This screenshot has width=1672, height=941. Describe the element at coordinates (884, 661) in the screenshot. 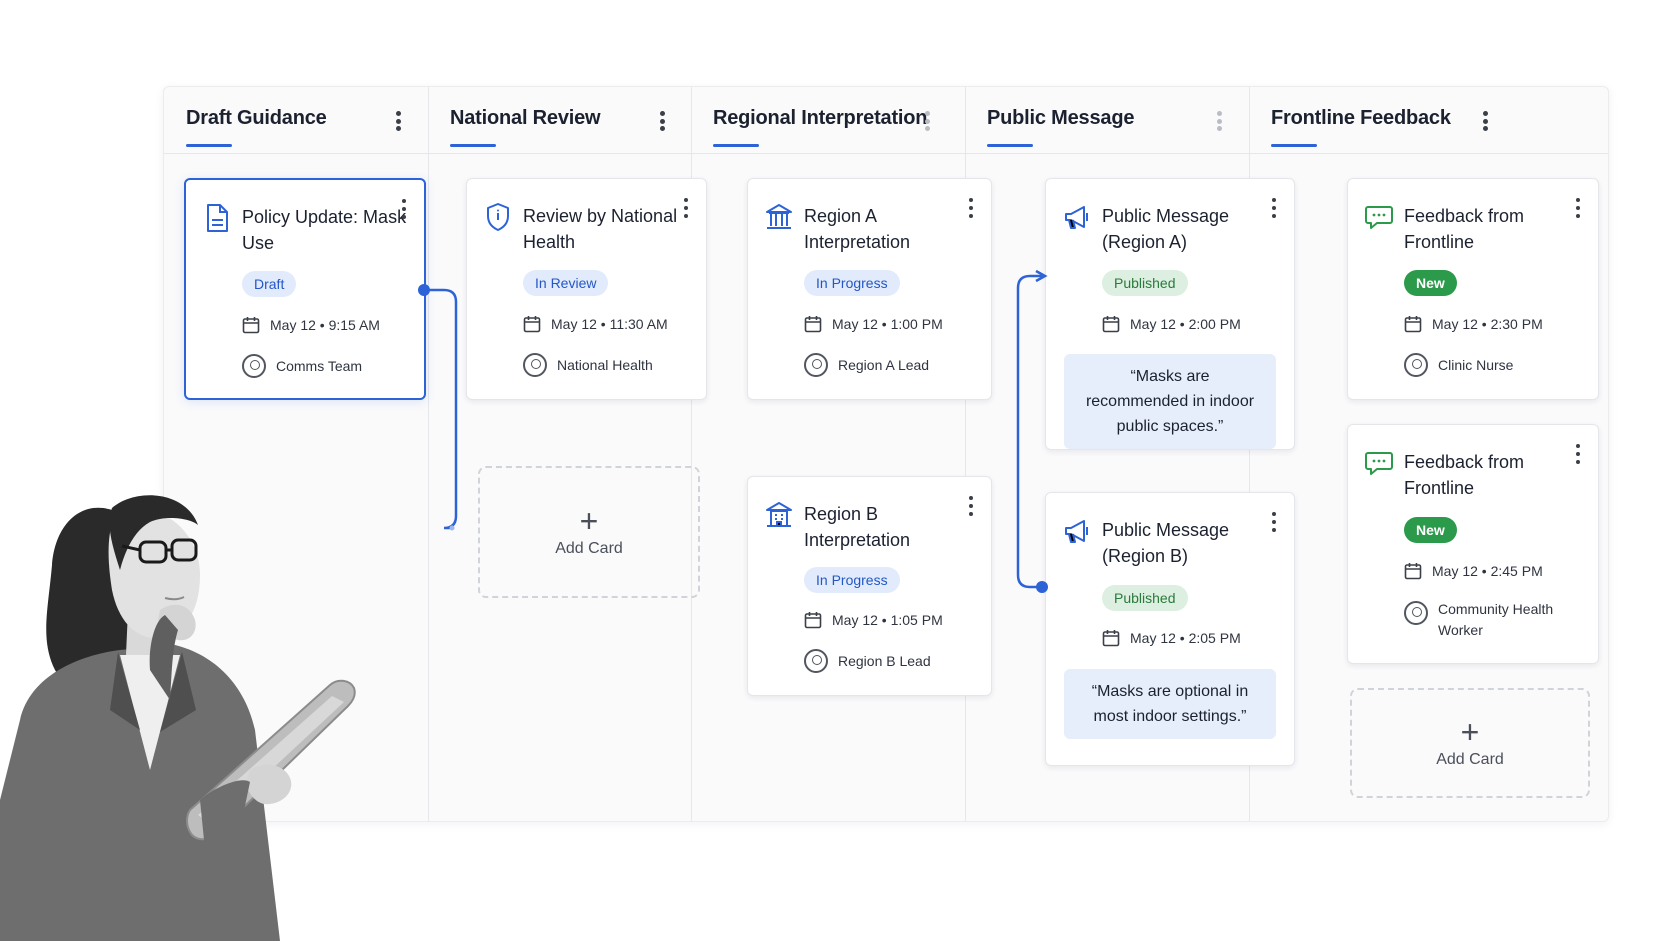

I see `card-owner: Region B Lead` at that location.